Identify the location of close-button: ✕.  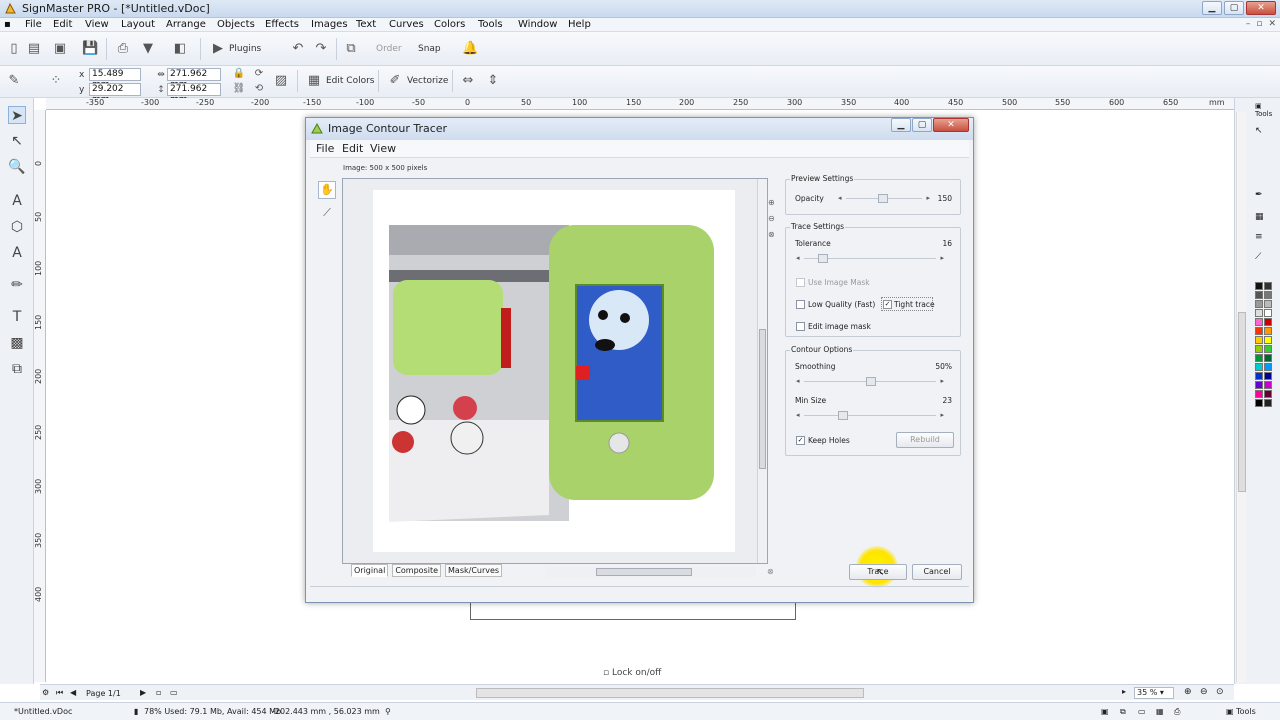
(1261, 8).